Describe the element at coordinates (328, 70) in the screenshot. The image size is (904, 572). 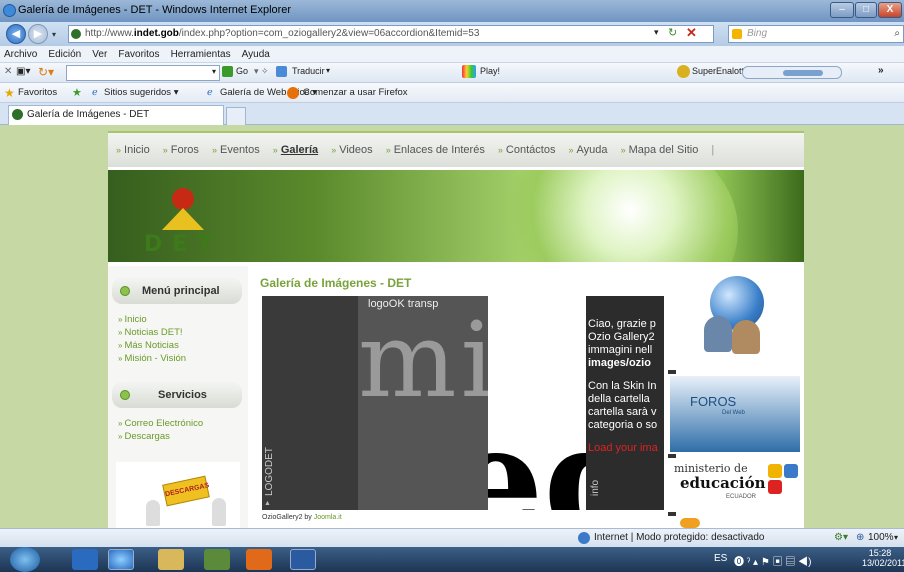
I see `translate-dropdown-icon: ▾` at that location.